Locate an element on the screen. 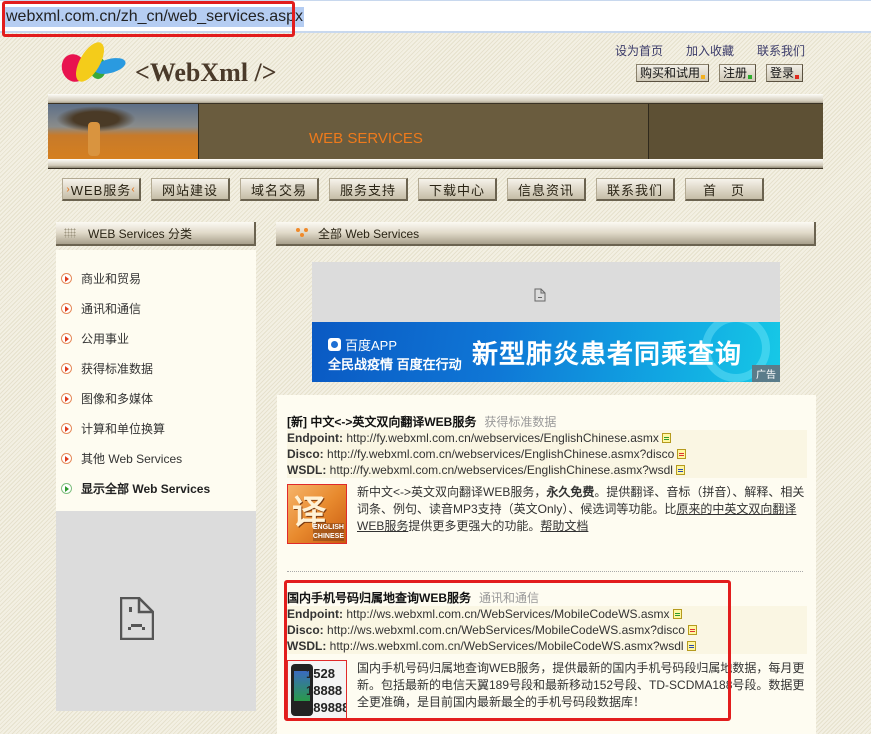 This screenshot has height=734, width=871. sidebar-item-multimedia: 图像和多媒体 is located at coordinates (156, 398).